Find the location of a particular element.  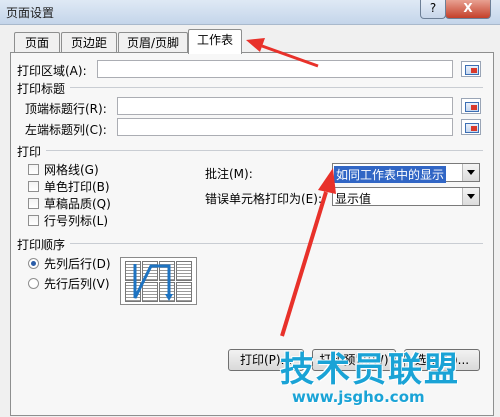

print-area-label: 打印区域(A): is located at coordinates (52, 71).